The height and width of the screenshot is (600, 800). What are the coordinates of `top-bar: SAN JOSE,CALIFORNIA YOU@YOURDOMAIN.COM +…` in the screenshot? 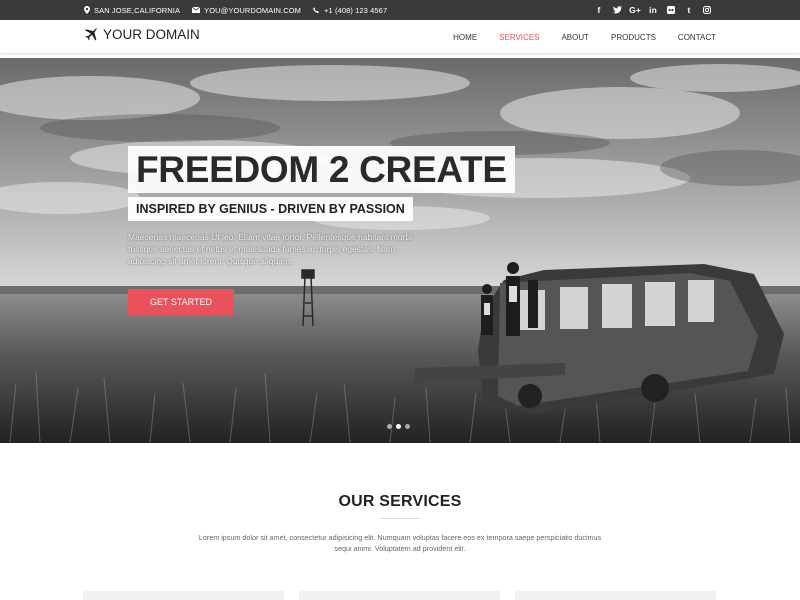 It's located at (400, 10).